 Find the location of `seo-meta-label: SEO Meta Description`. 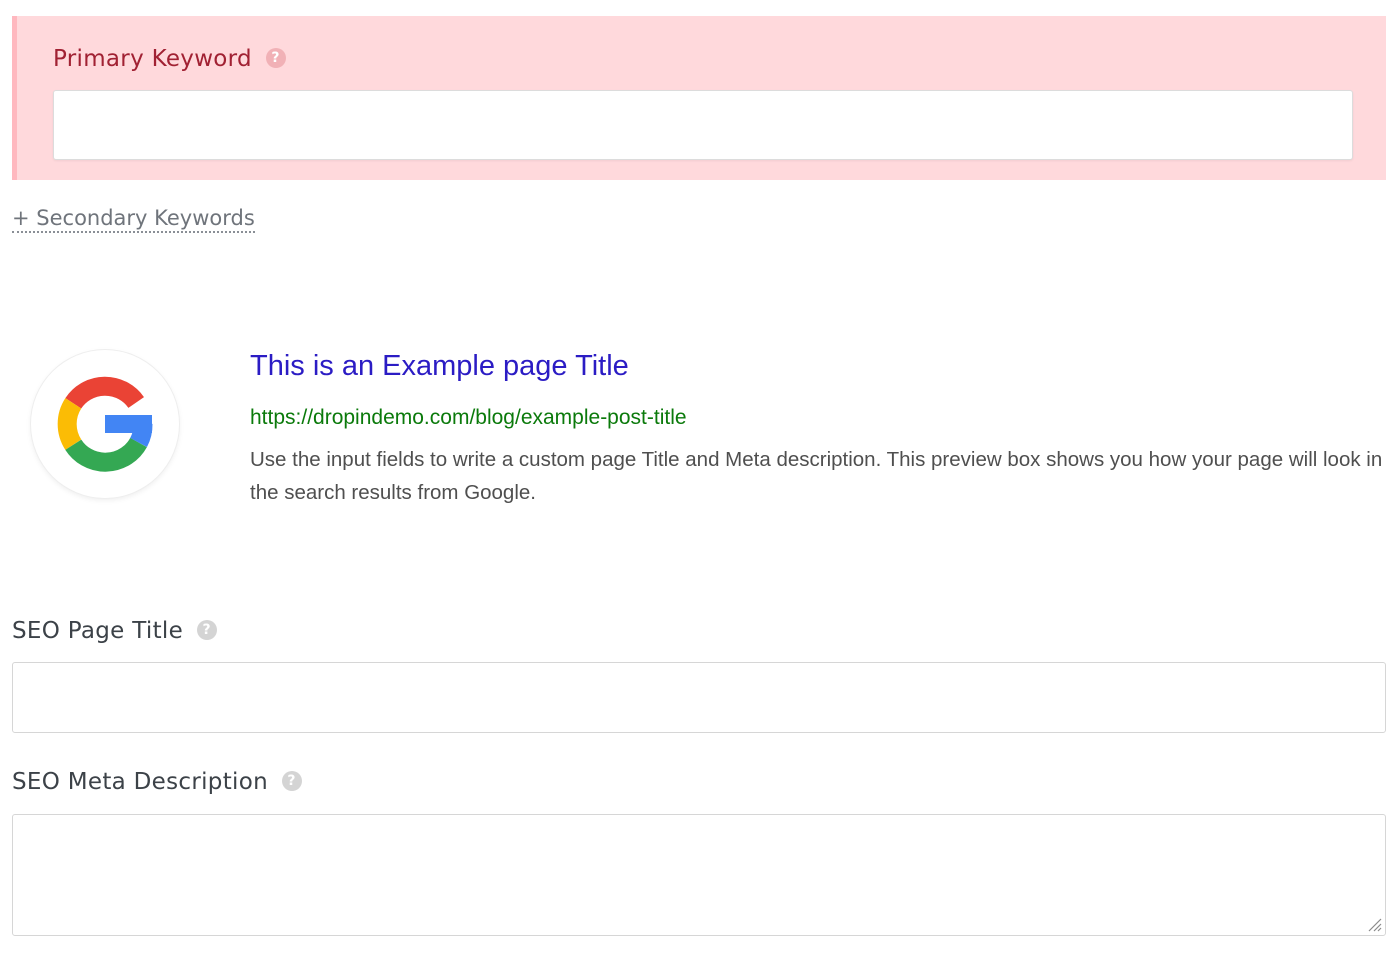

seo-meta-label: SEO Meta Description is located at coordinates (140, 782).